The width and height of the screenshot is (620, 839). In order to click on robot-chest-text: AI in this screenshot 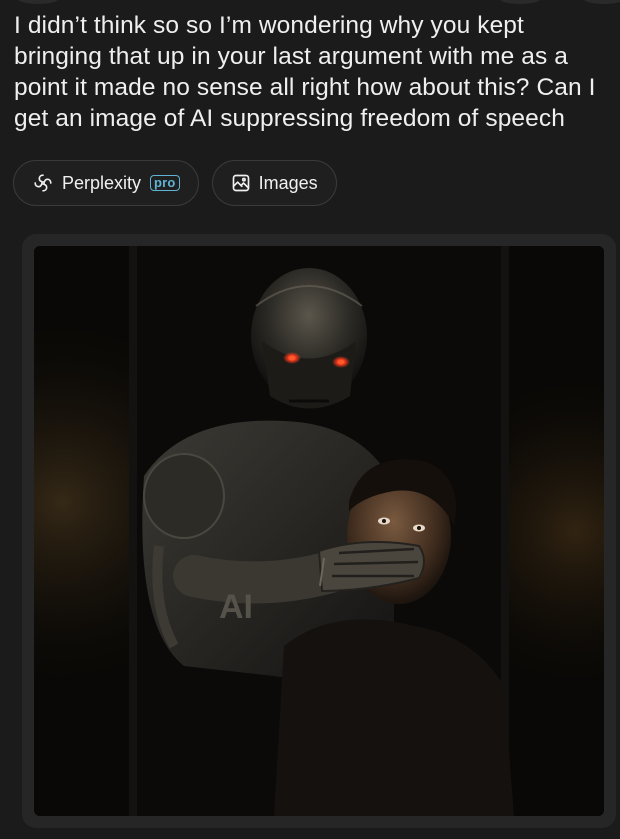, I will do `click(236, 607)`.